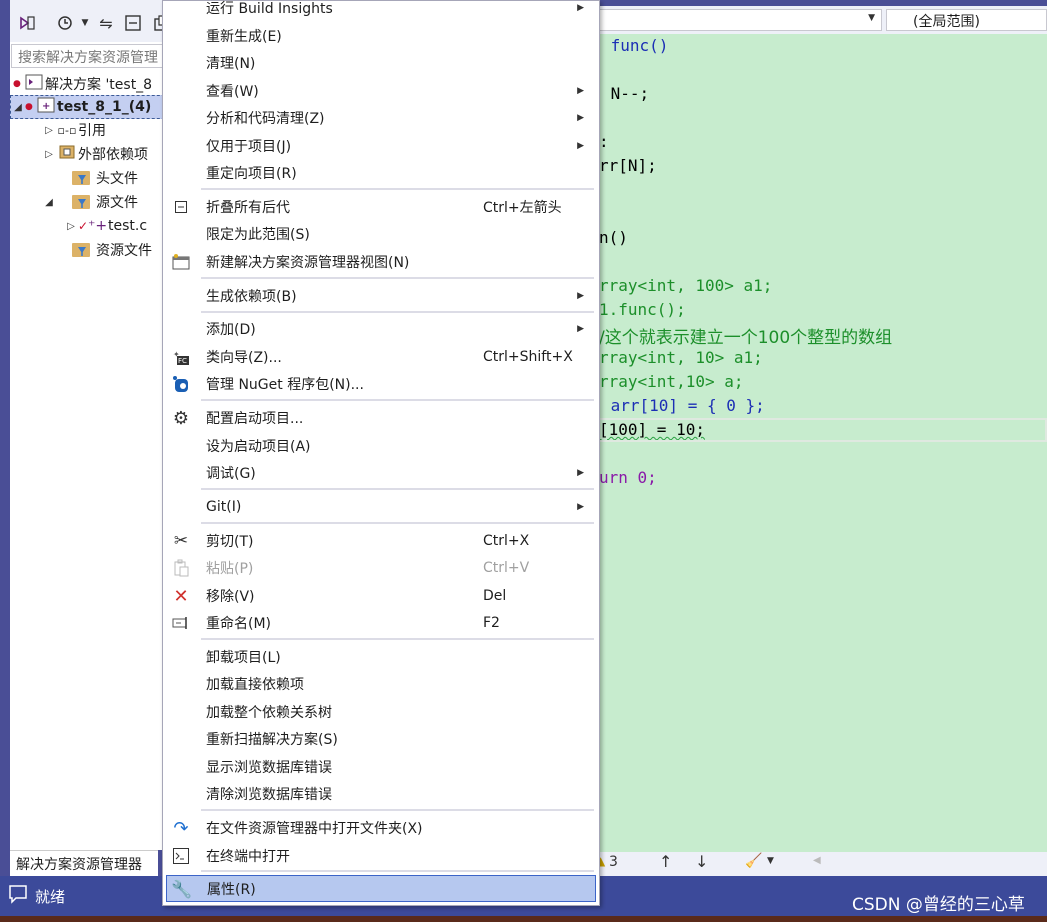 The image size is (1047, 922). I want to click on menu-item-scope-to-this: 限定为此范围(S), so click(381, 233).